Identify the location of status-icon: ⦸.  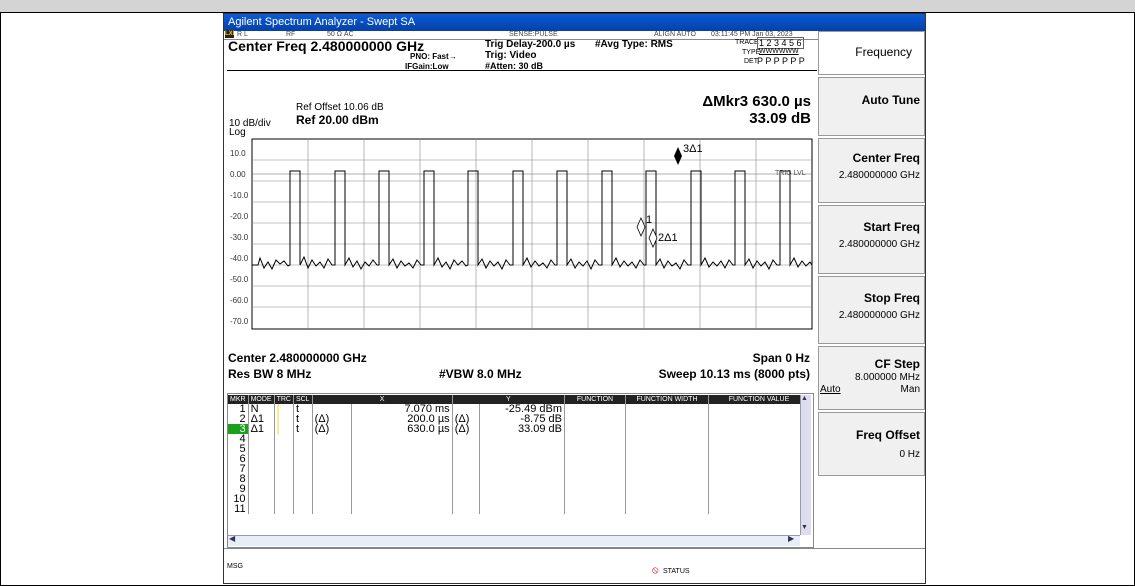
(655, 570).